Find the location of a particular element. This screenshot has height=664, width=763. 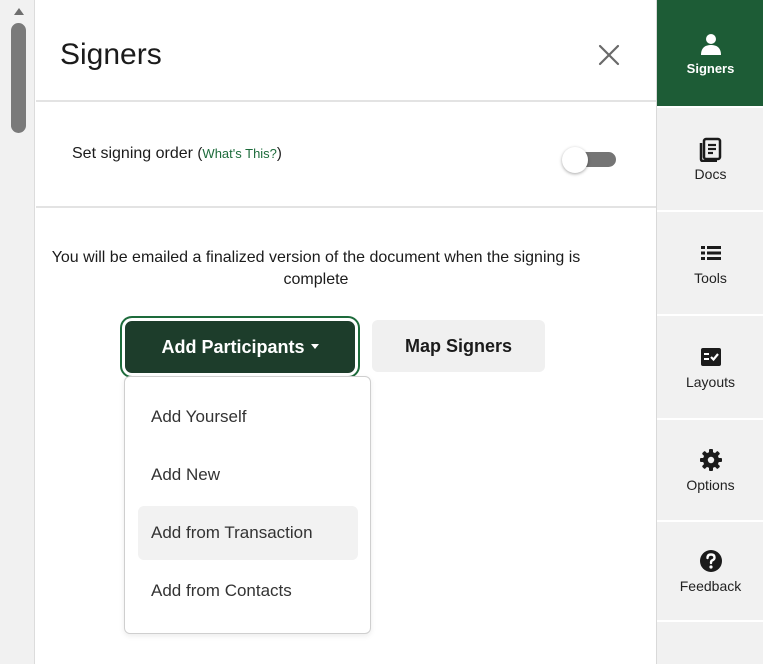

menu-item-add-new: Add New is located at coordinates (248, 475).